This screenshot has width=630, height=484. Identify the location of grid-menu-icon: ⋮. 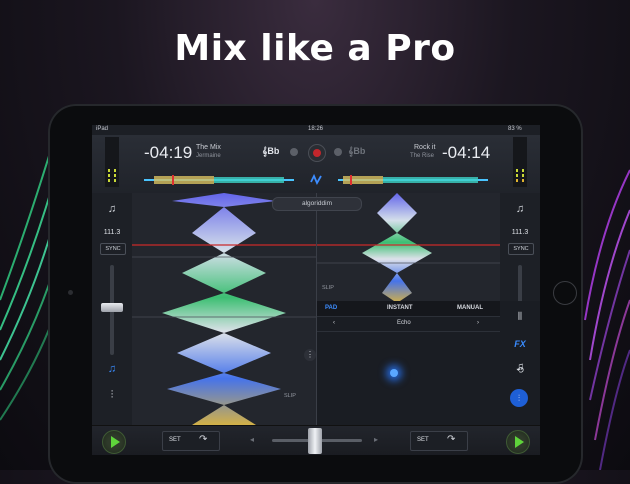
(310, 355).